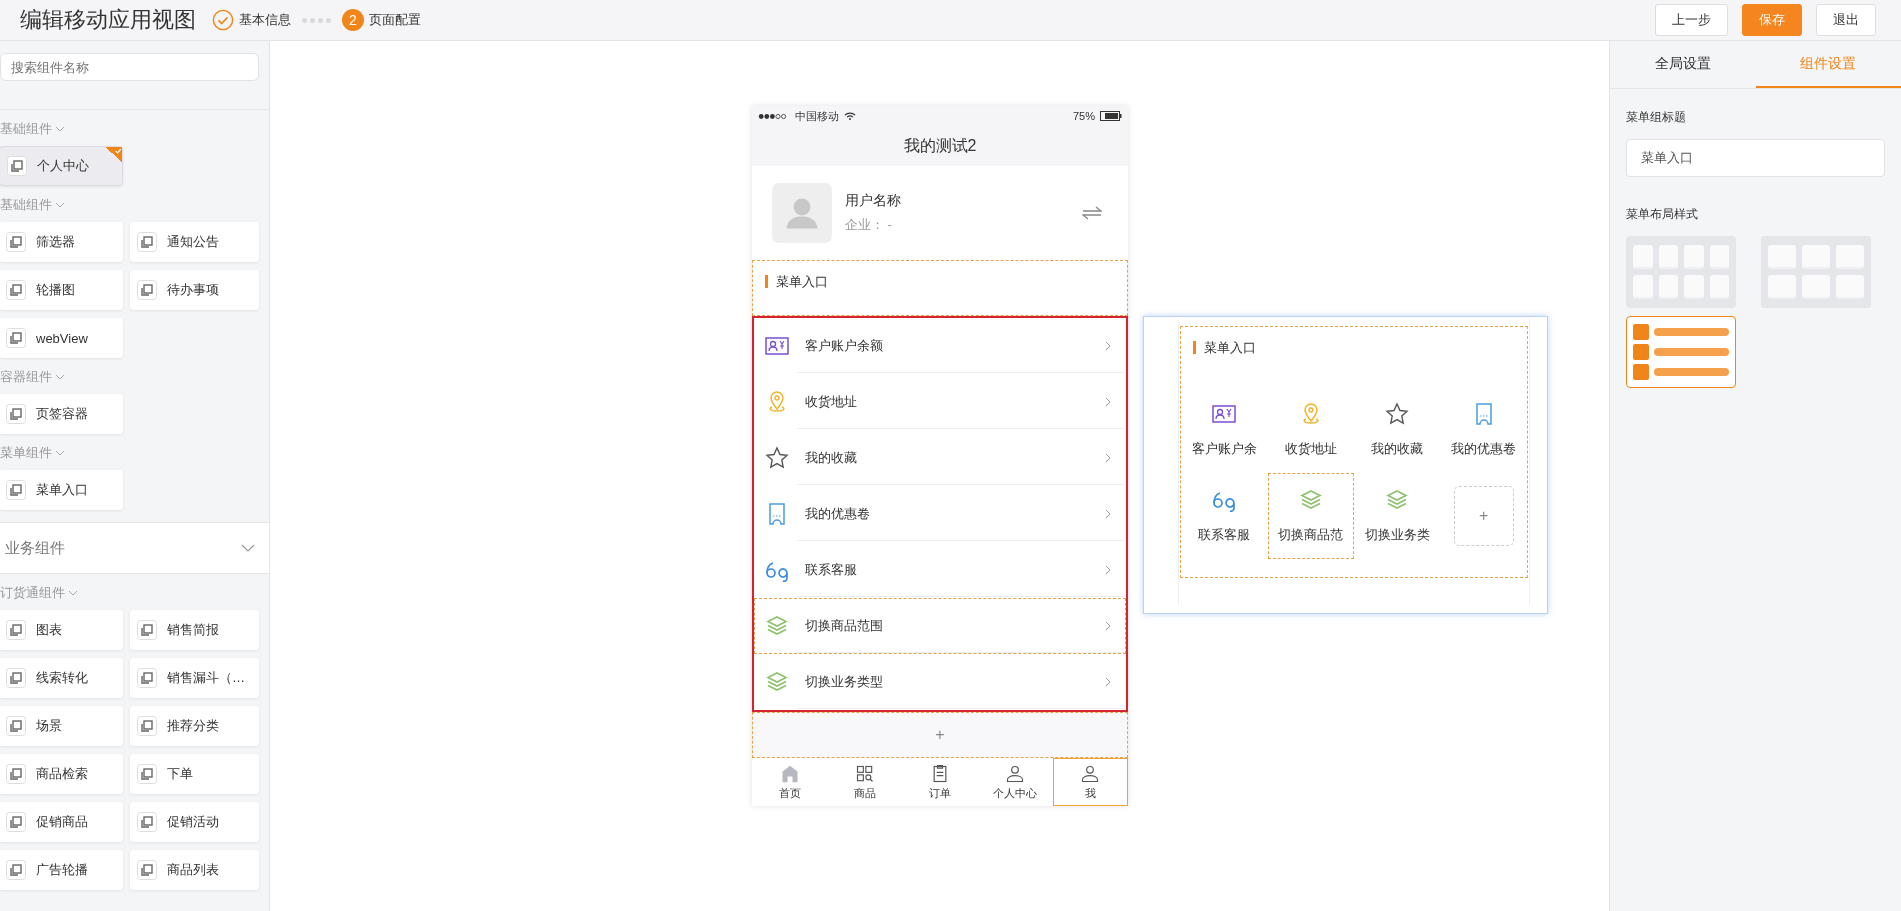 Image resolution: width=1901 pixels, height=911 pixels. Describe the element at coordinates (1662, 214) in the screenshot. I see `field-label: 菜单布局样式` at that location.